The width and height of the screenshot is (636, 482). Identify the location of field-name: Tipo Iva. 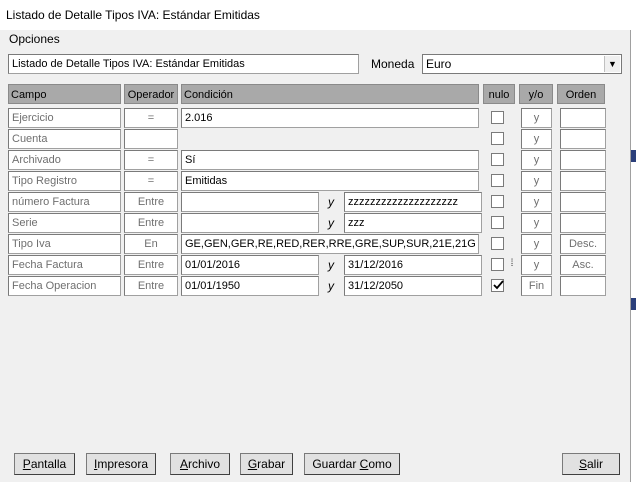
(64, 244).